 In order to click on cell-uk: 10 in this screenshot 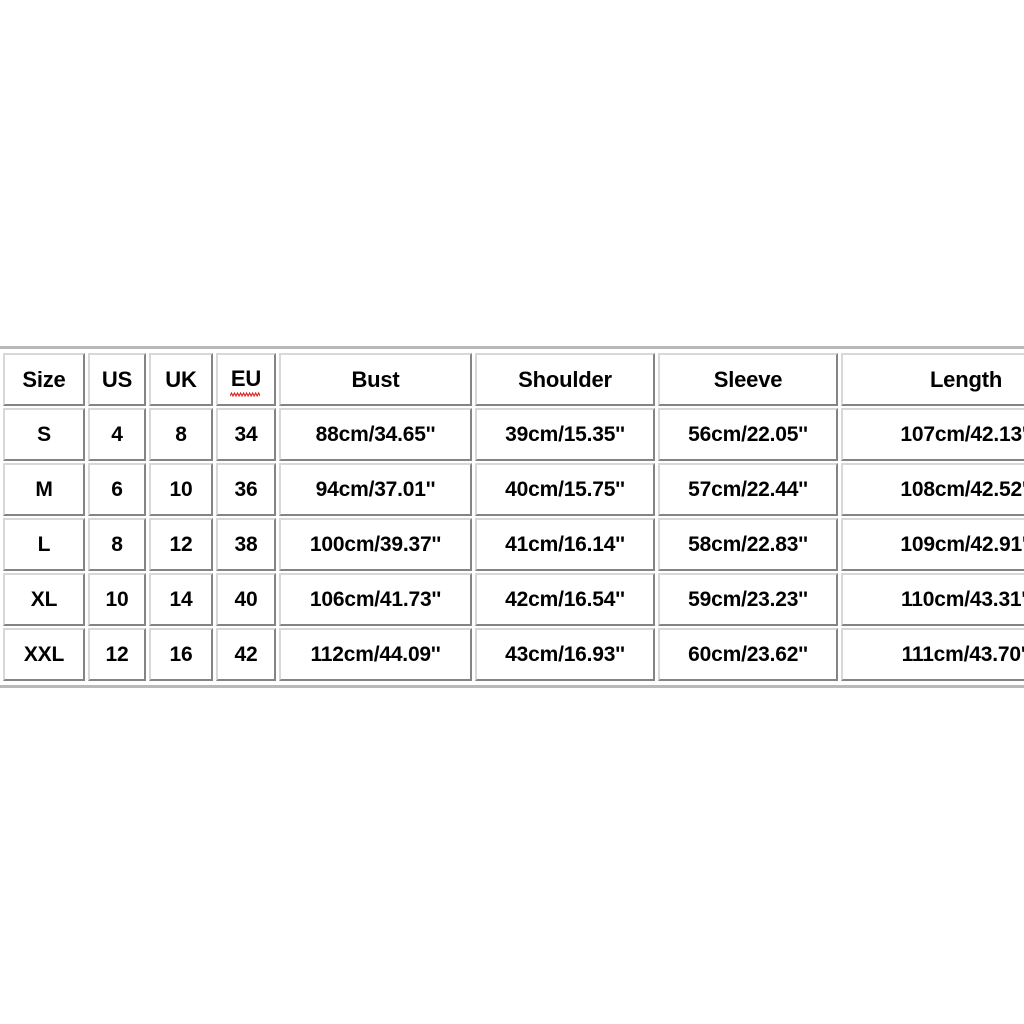, I will do `click(181, 489)`.